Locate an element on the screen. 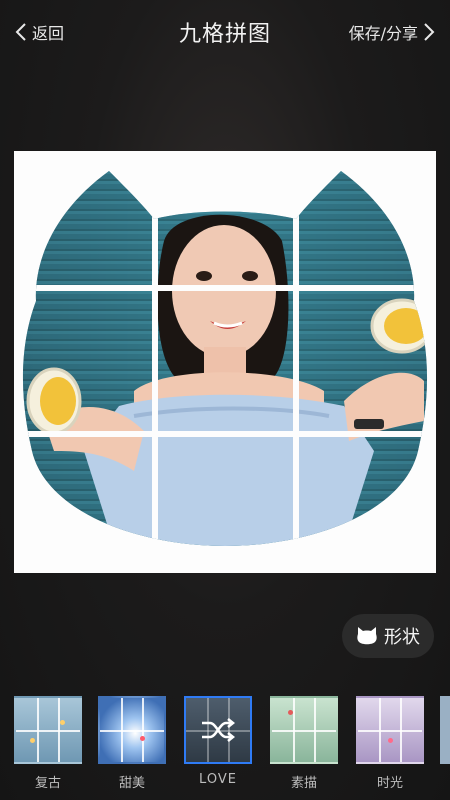 The image size is (450, 800). save-share-label: 保存/分享 is located at coordinates (383, 33).